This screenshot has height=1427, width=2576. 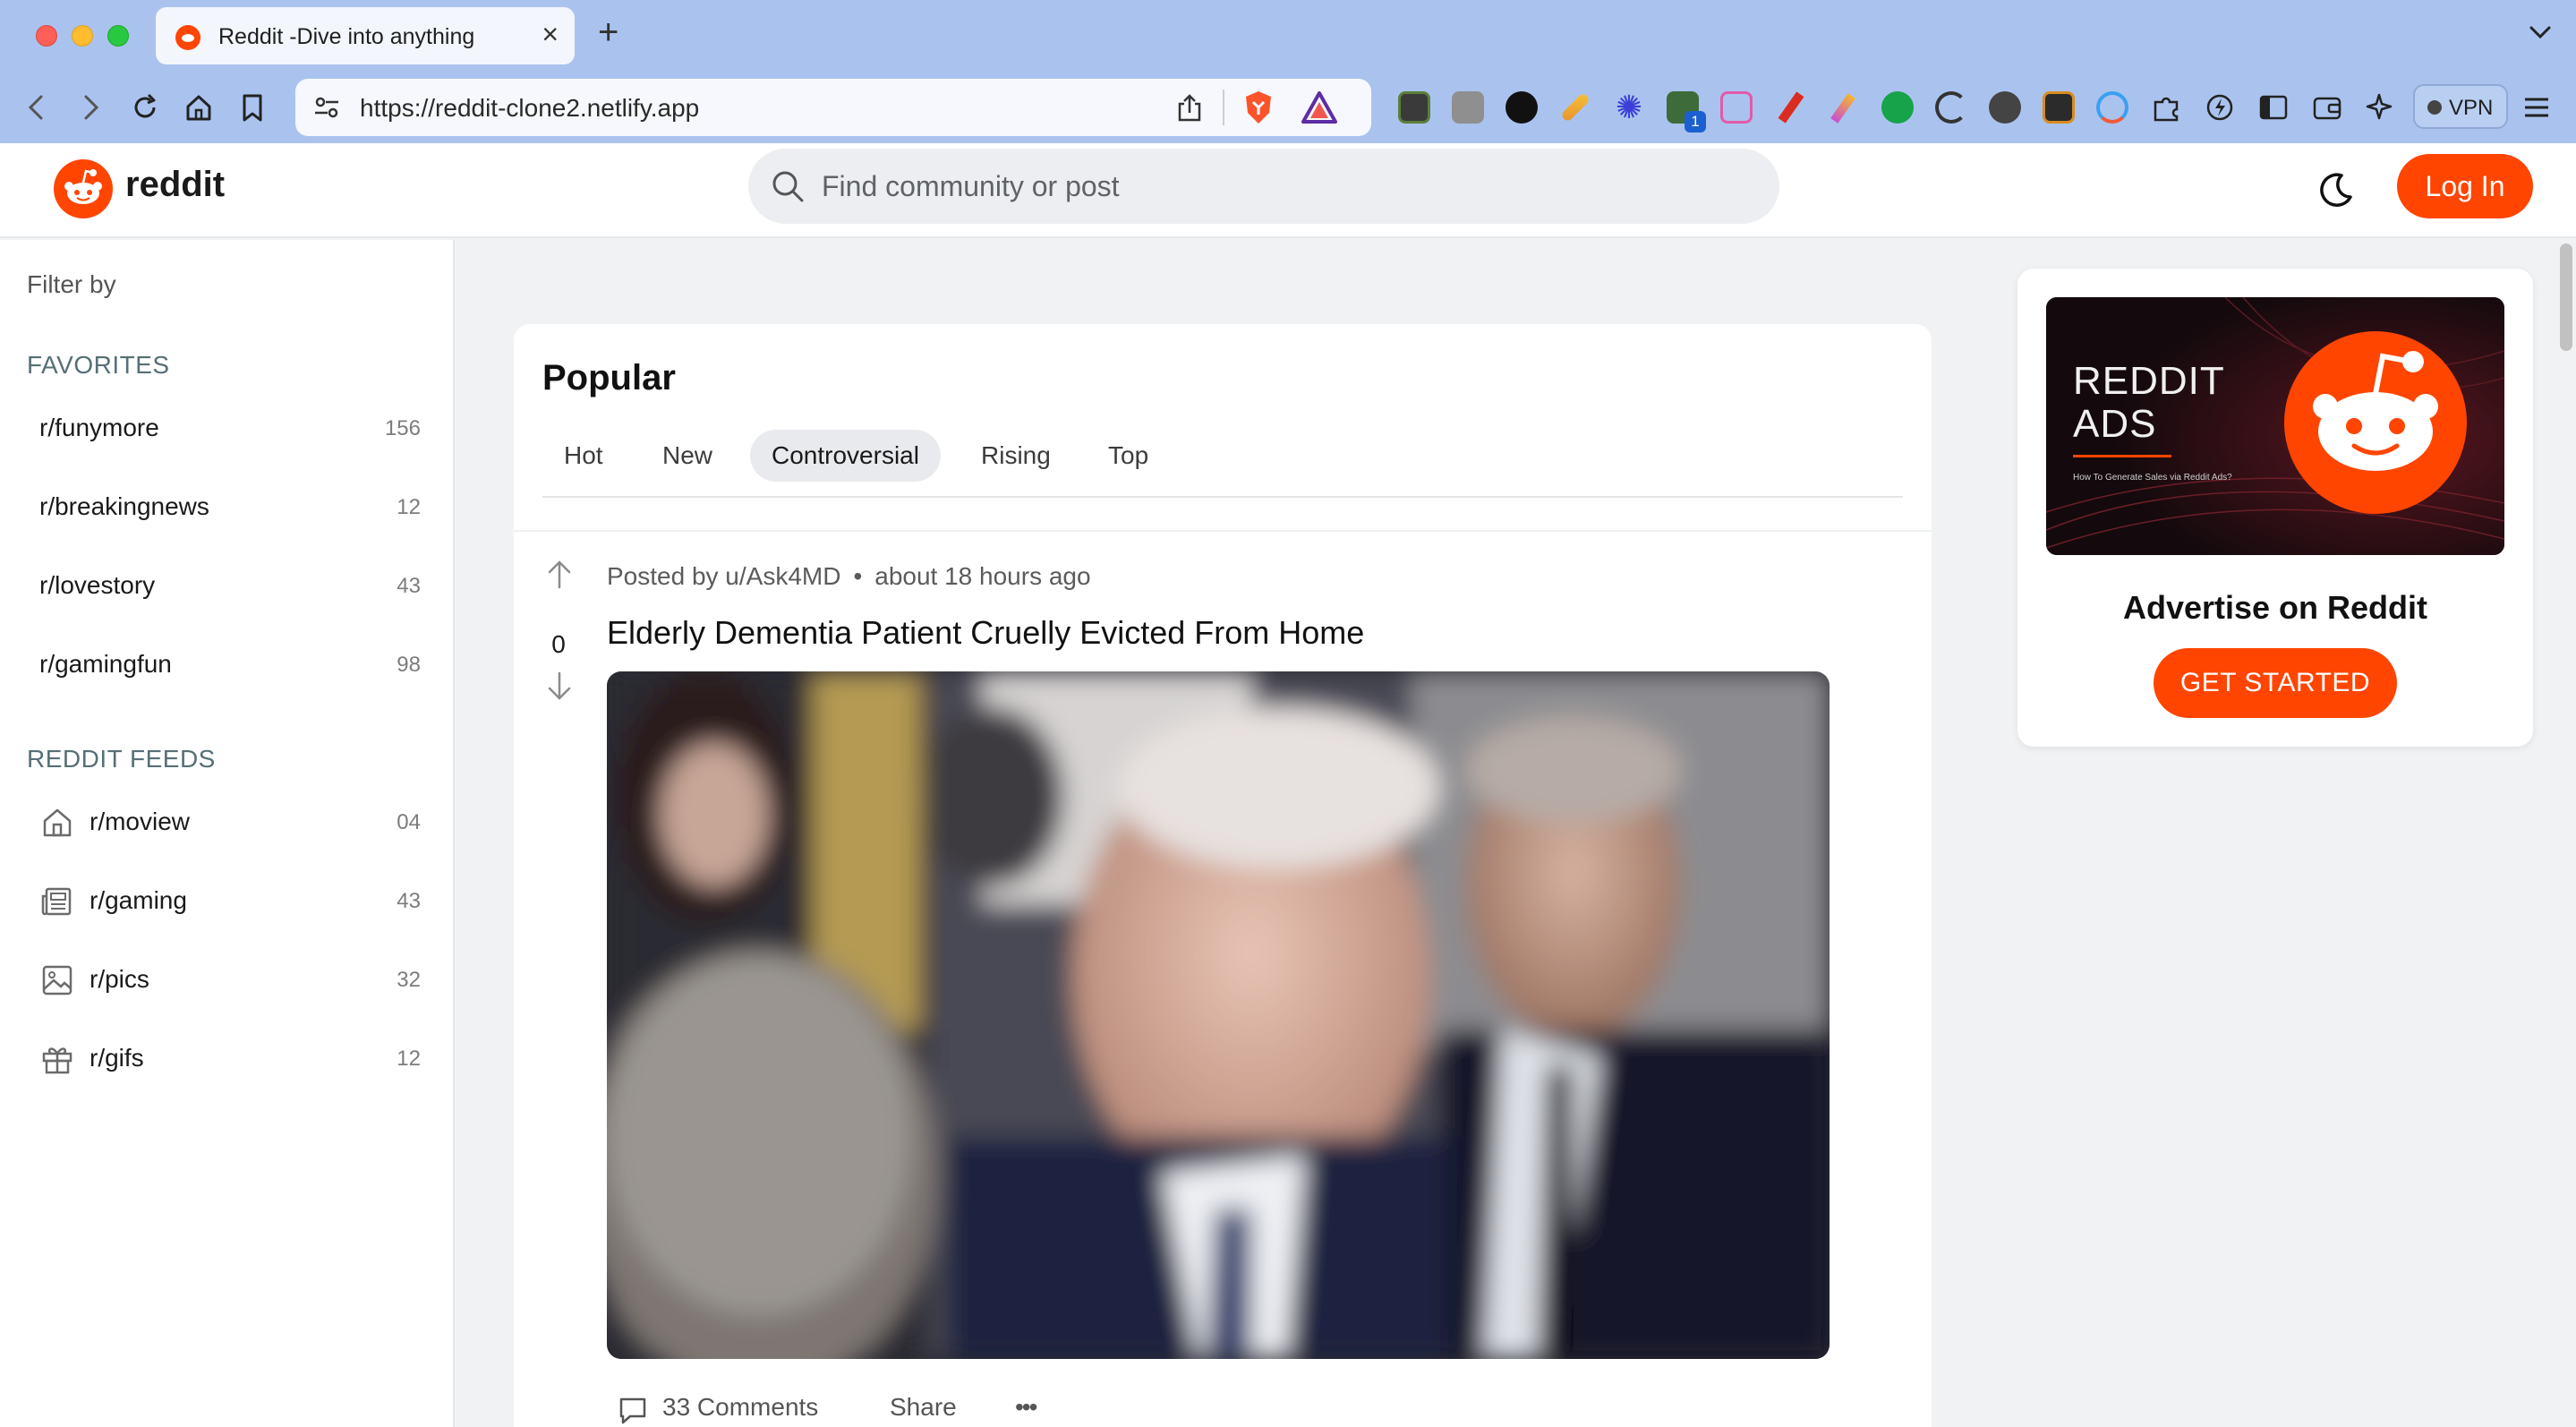 What do you see at coordinates (199, 108) in the screenshot?
I see `home-icon` at bounding box center [199, 108].